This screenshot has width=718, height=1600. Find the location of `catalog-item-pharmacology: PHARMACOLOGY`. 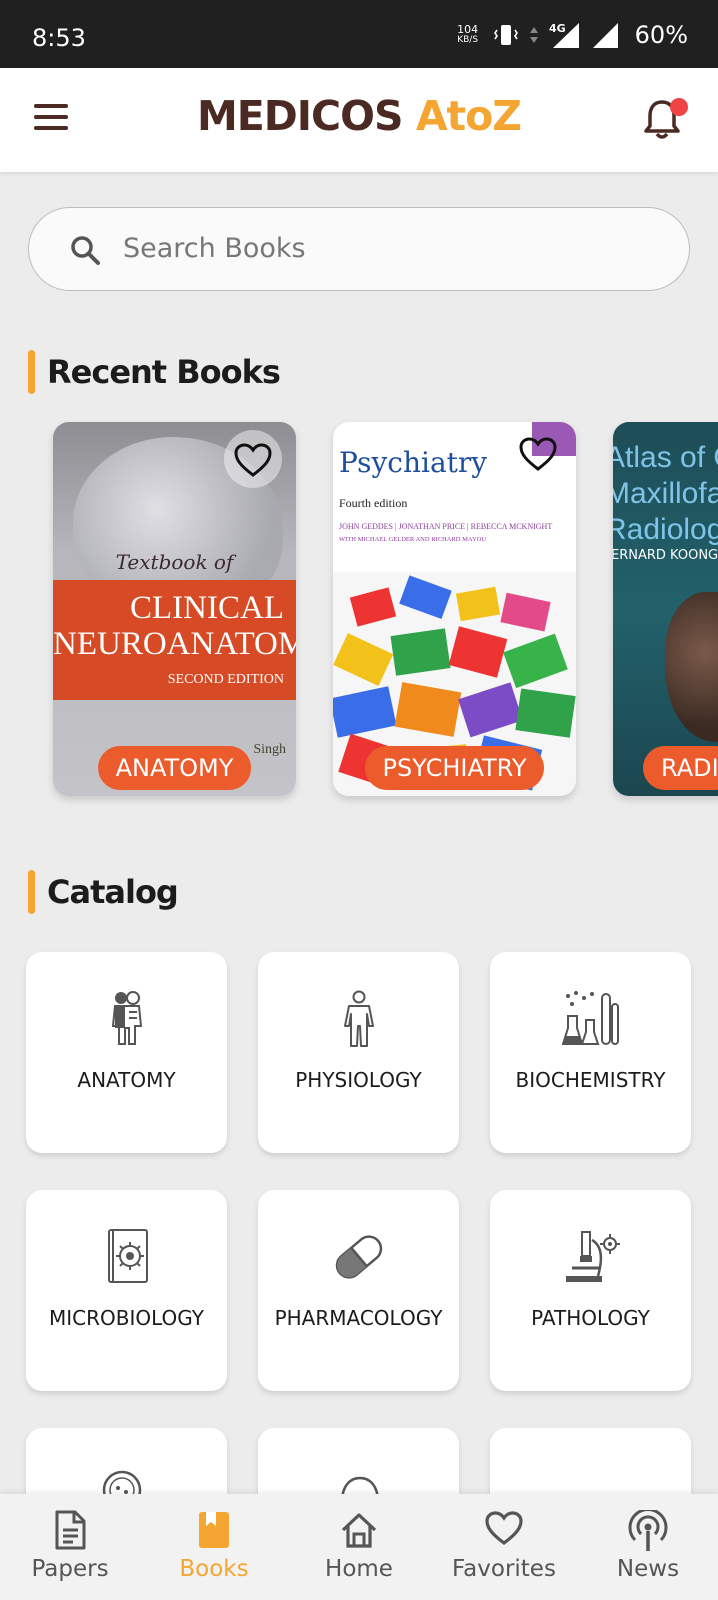

catalog-item-pharmacology: PHARMACOLOGY is located at coordinates (358, 1290).